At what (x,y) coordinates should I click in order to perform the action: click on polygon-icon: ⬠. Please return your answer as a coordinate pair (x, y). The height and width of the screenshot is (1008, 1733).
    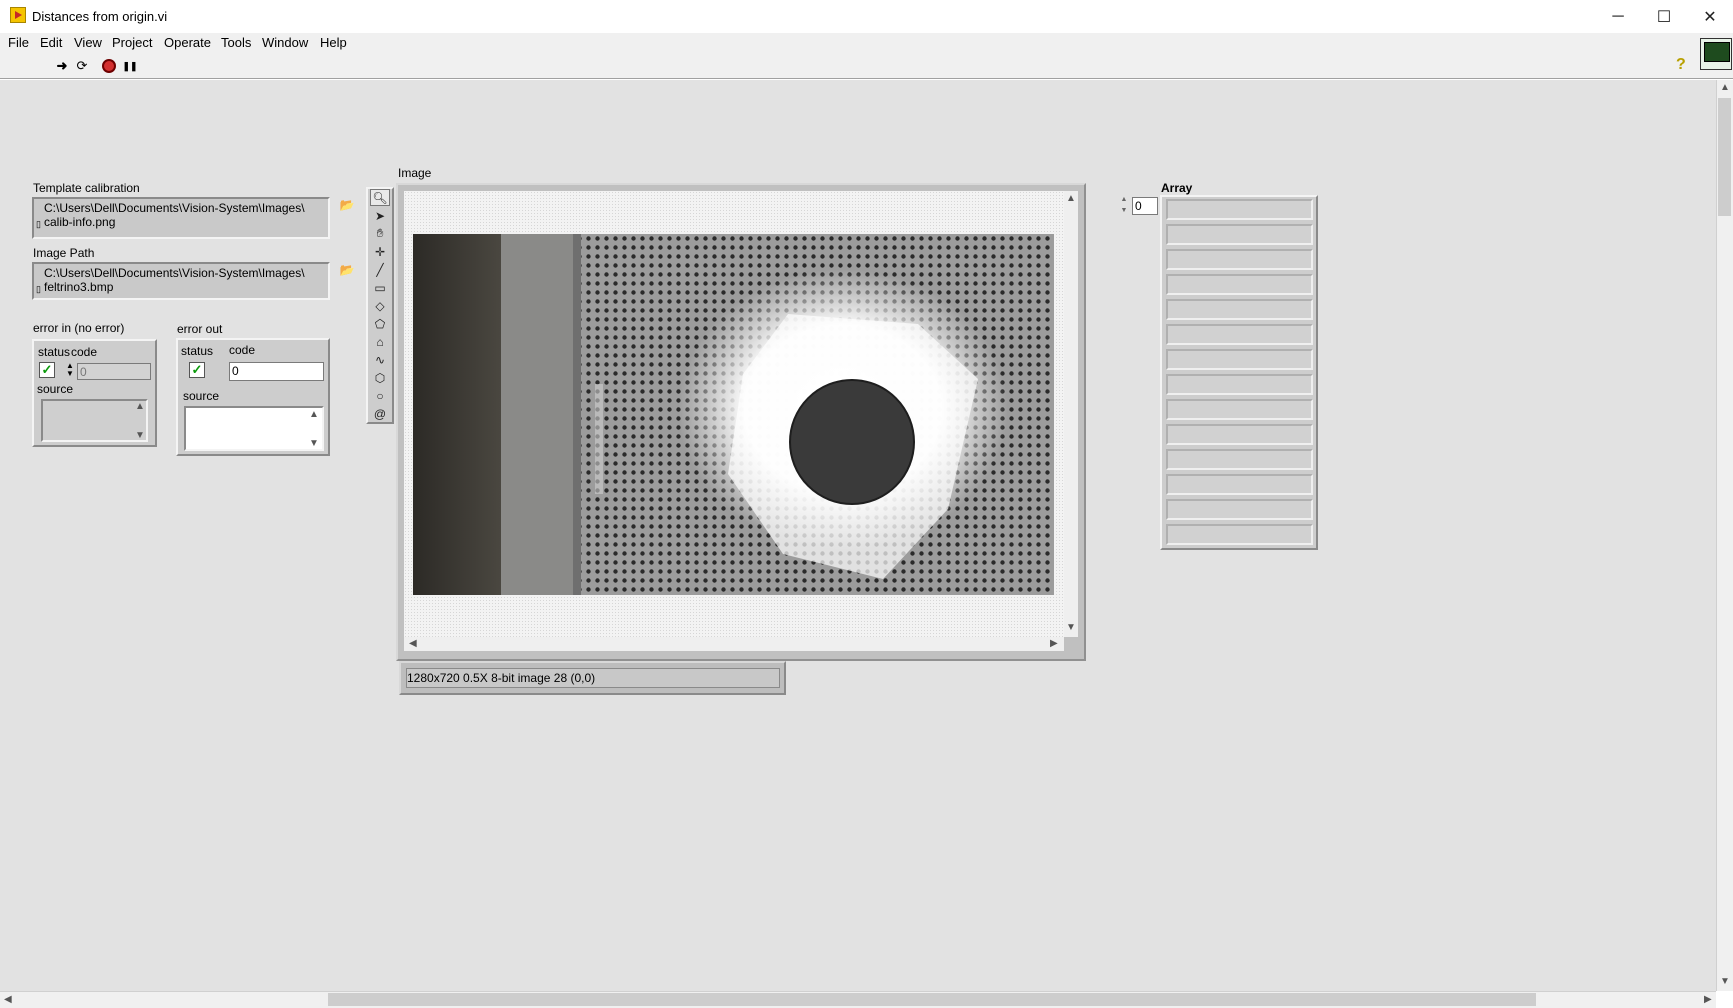
    Looking at the image, I should click on (380, 323).